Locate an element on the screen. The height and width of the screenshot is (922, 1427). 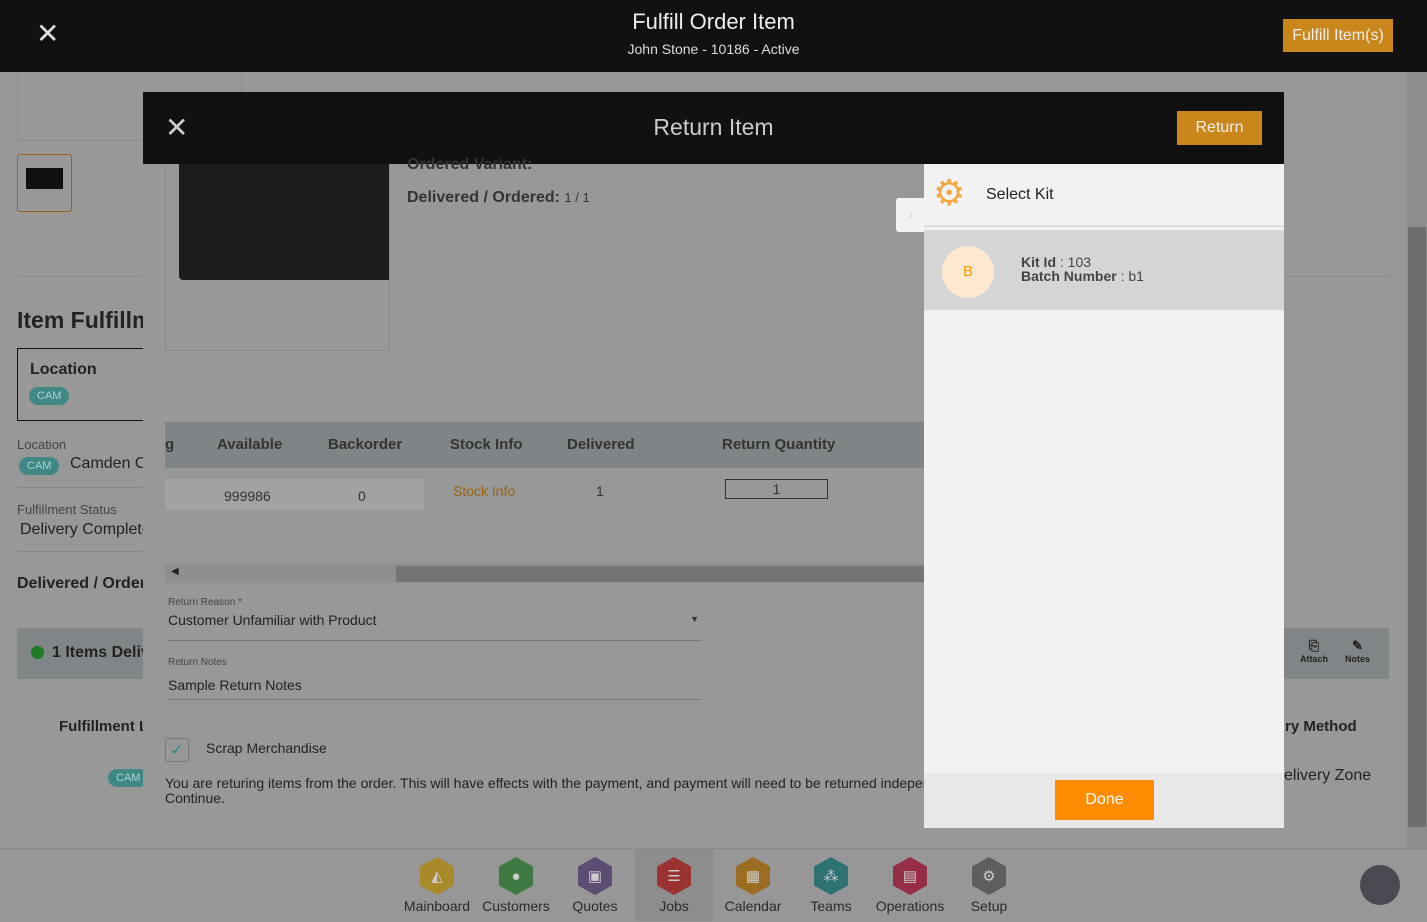
fulfillment-column: Fulfillment L is located at coordinates (104, 726).